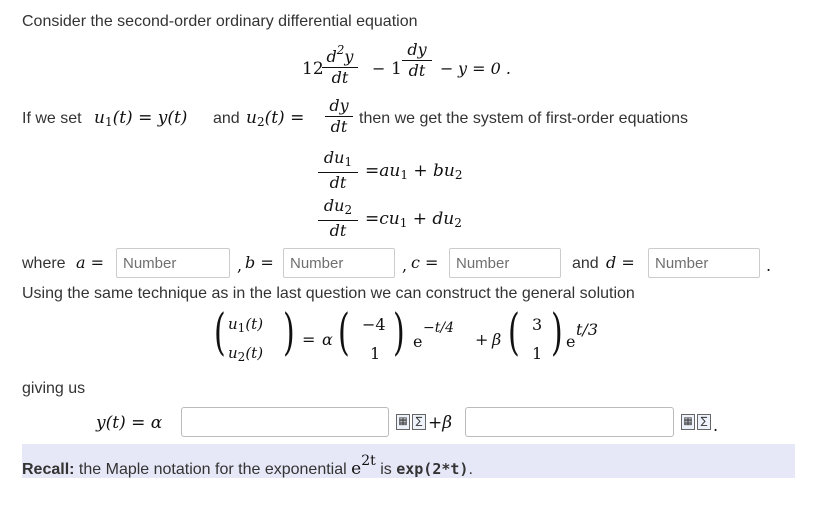 The height and width of the screenshot is (508, 825). Describe the element at coordinates (415, 262) in the screenshot. I see `var-c: c` at that location.